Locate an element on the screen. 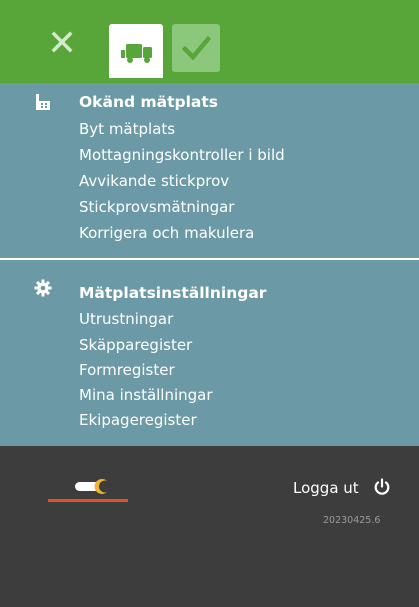  menu-item-korrigera: Korrigera och makulera is located at coordinates (166, 233).